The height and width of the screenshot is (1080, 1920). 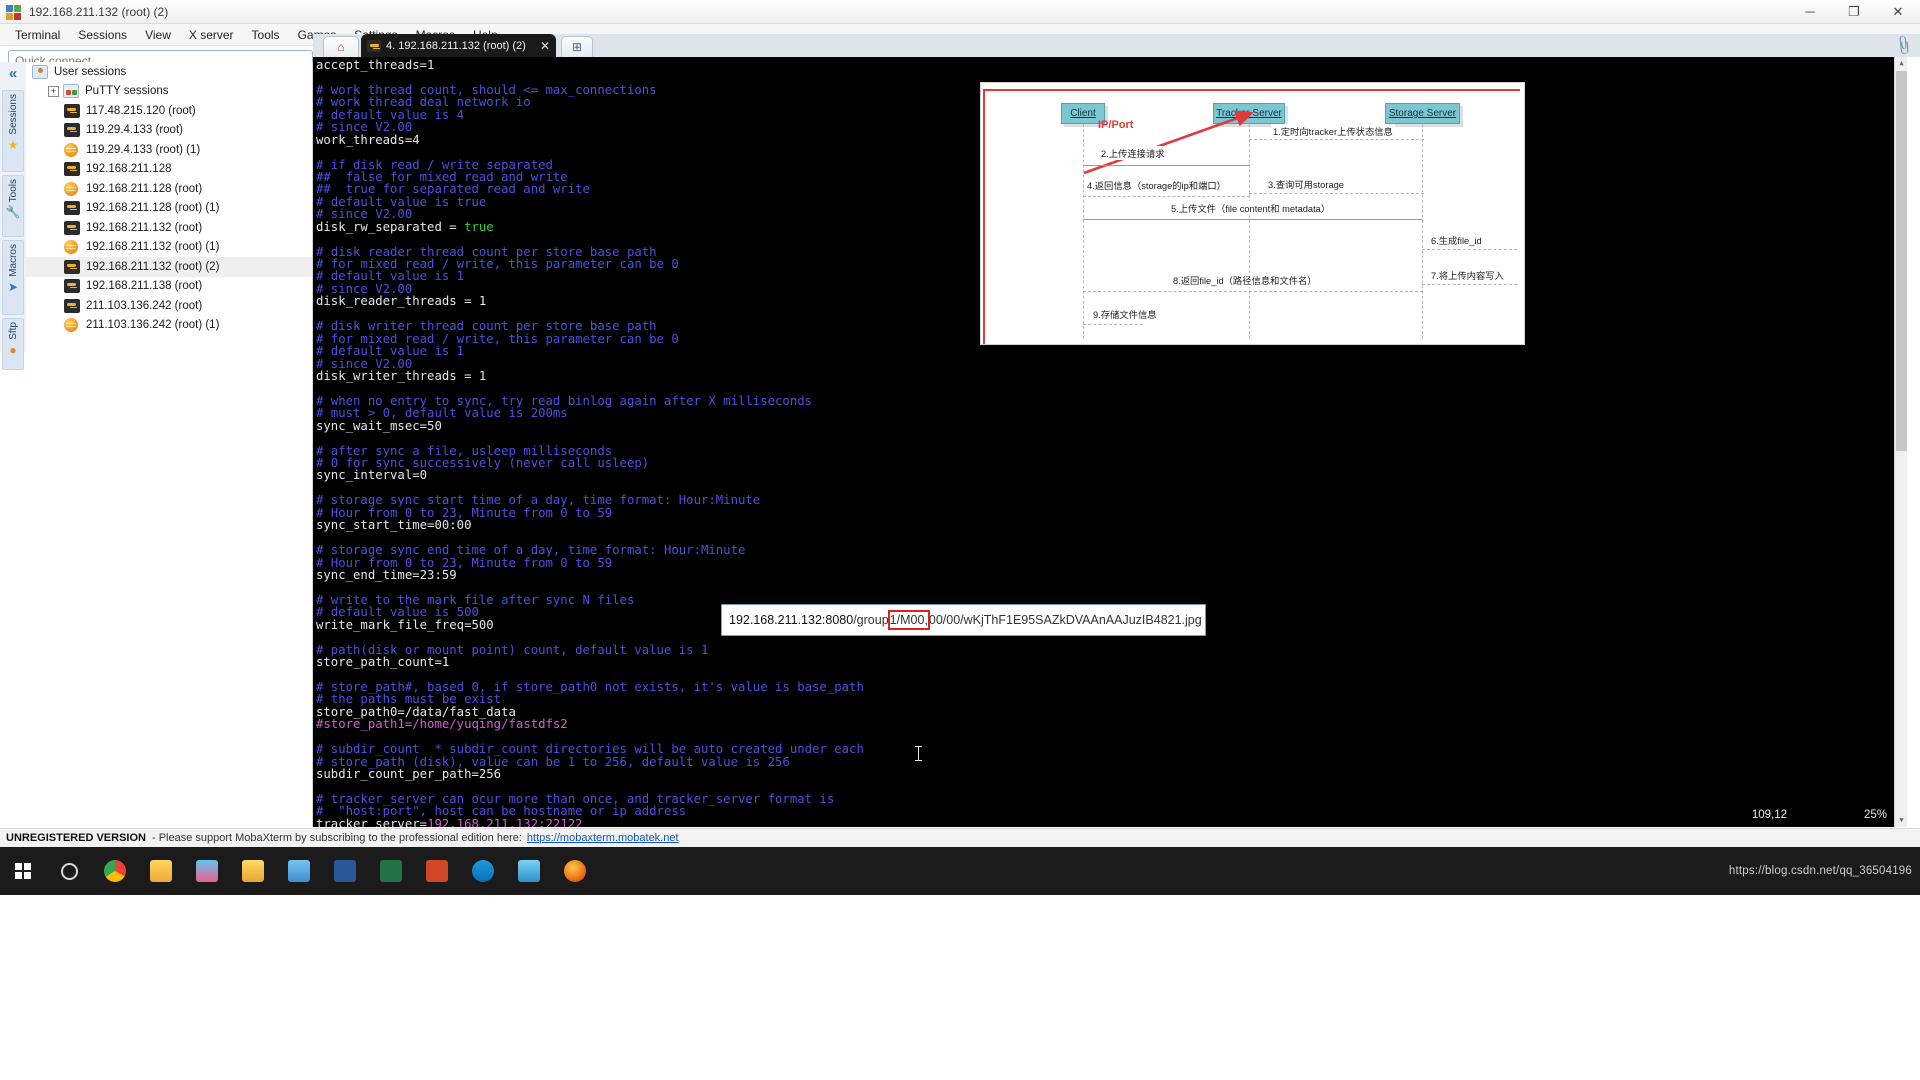 I want to click on paper-plane-icon: ➤, so click(x=13, y=286).